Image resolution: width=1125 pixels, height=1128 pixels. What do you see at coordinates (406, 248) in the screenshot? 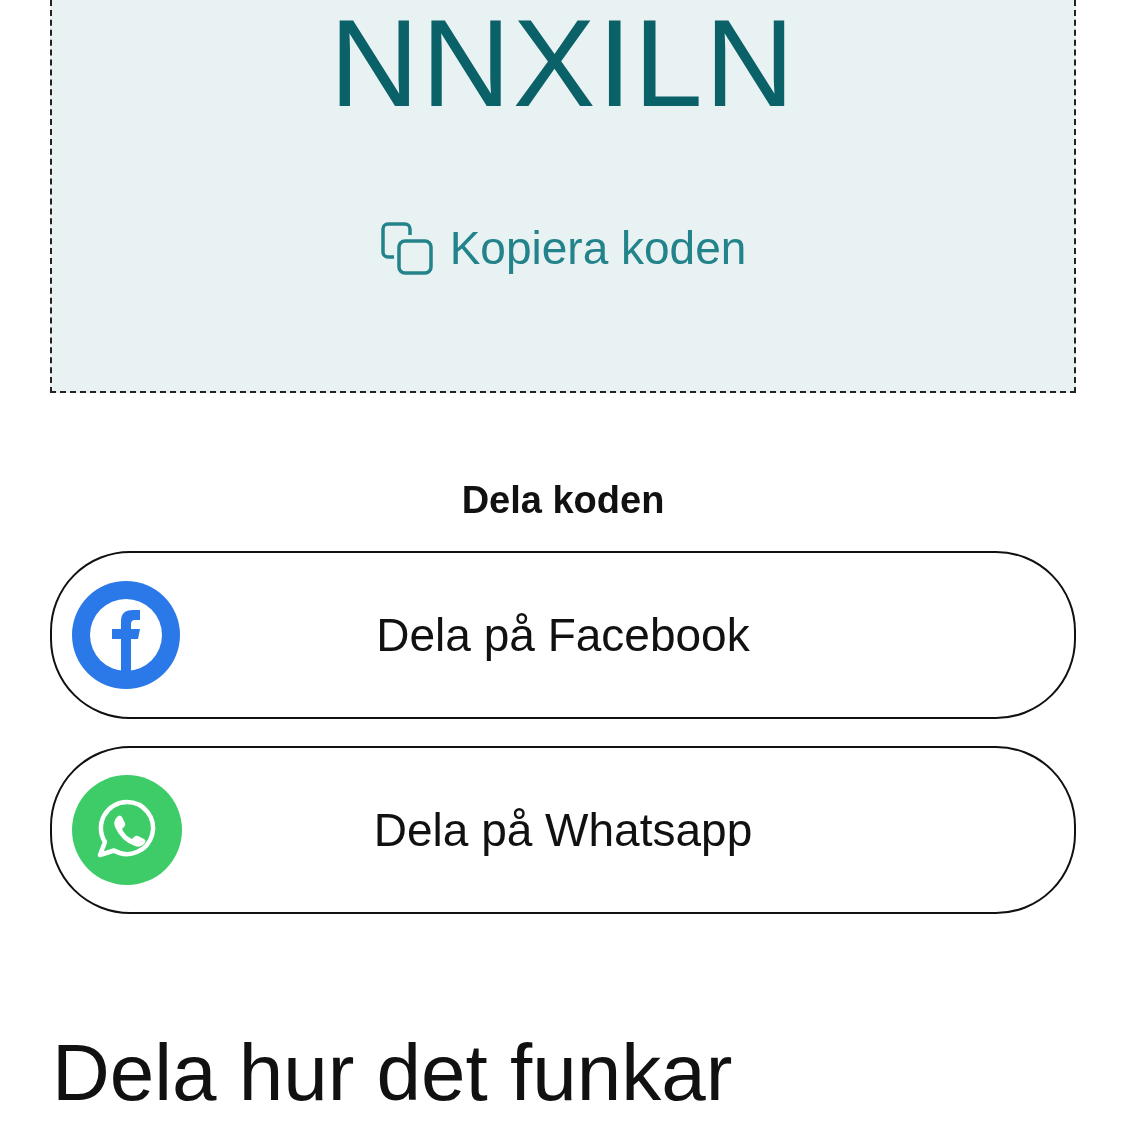
I see `copy-icon` at bounding box center [406, 248].